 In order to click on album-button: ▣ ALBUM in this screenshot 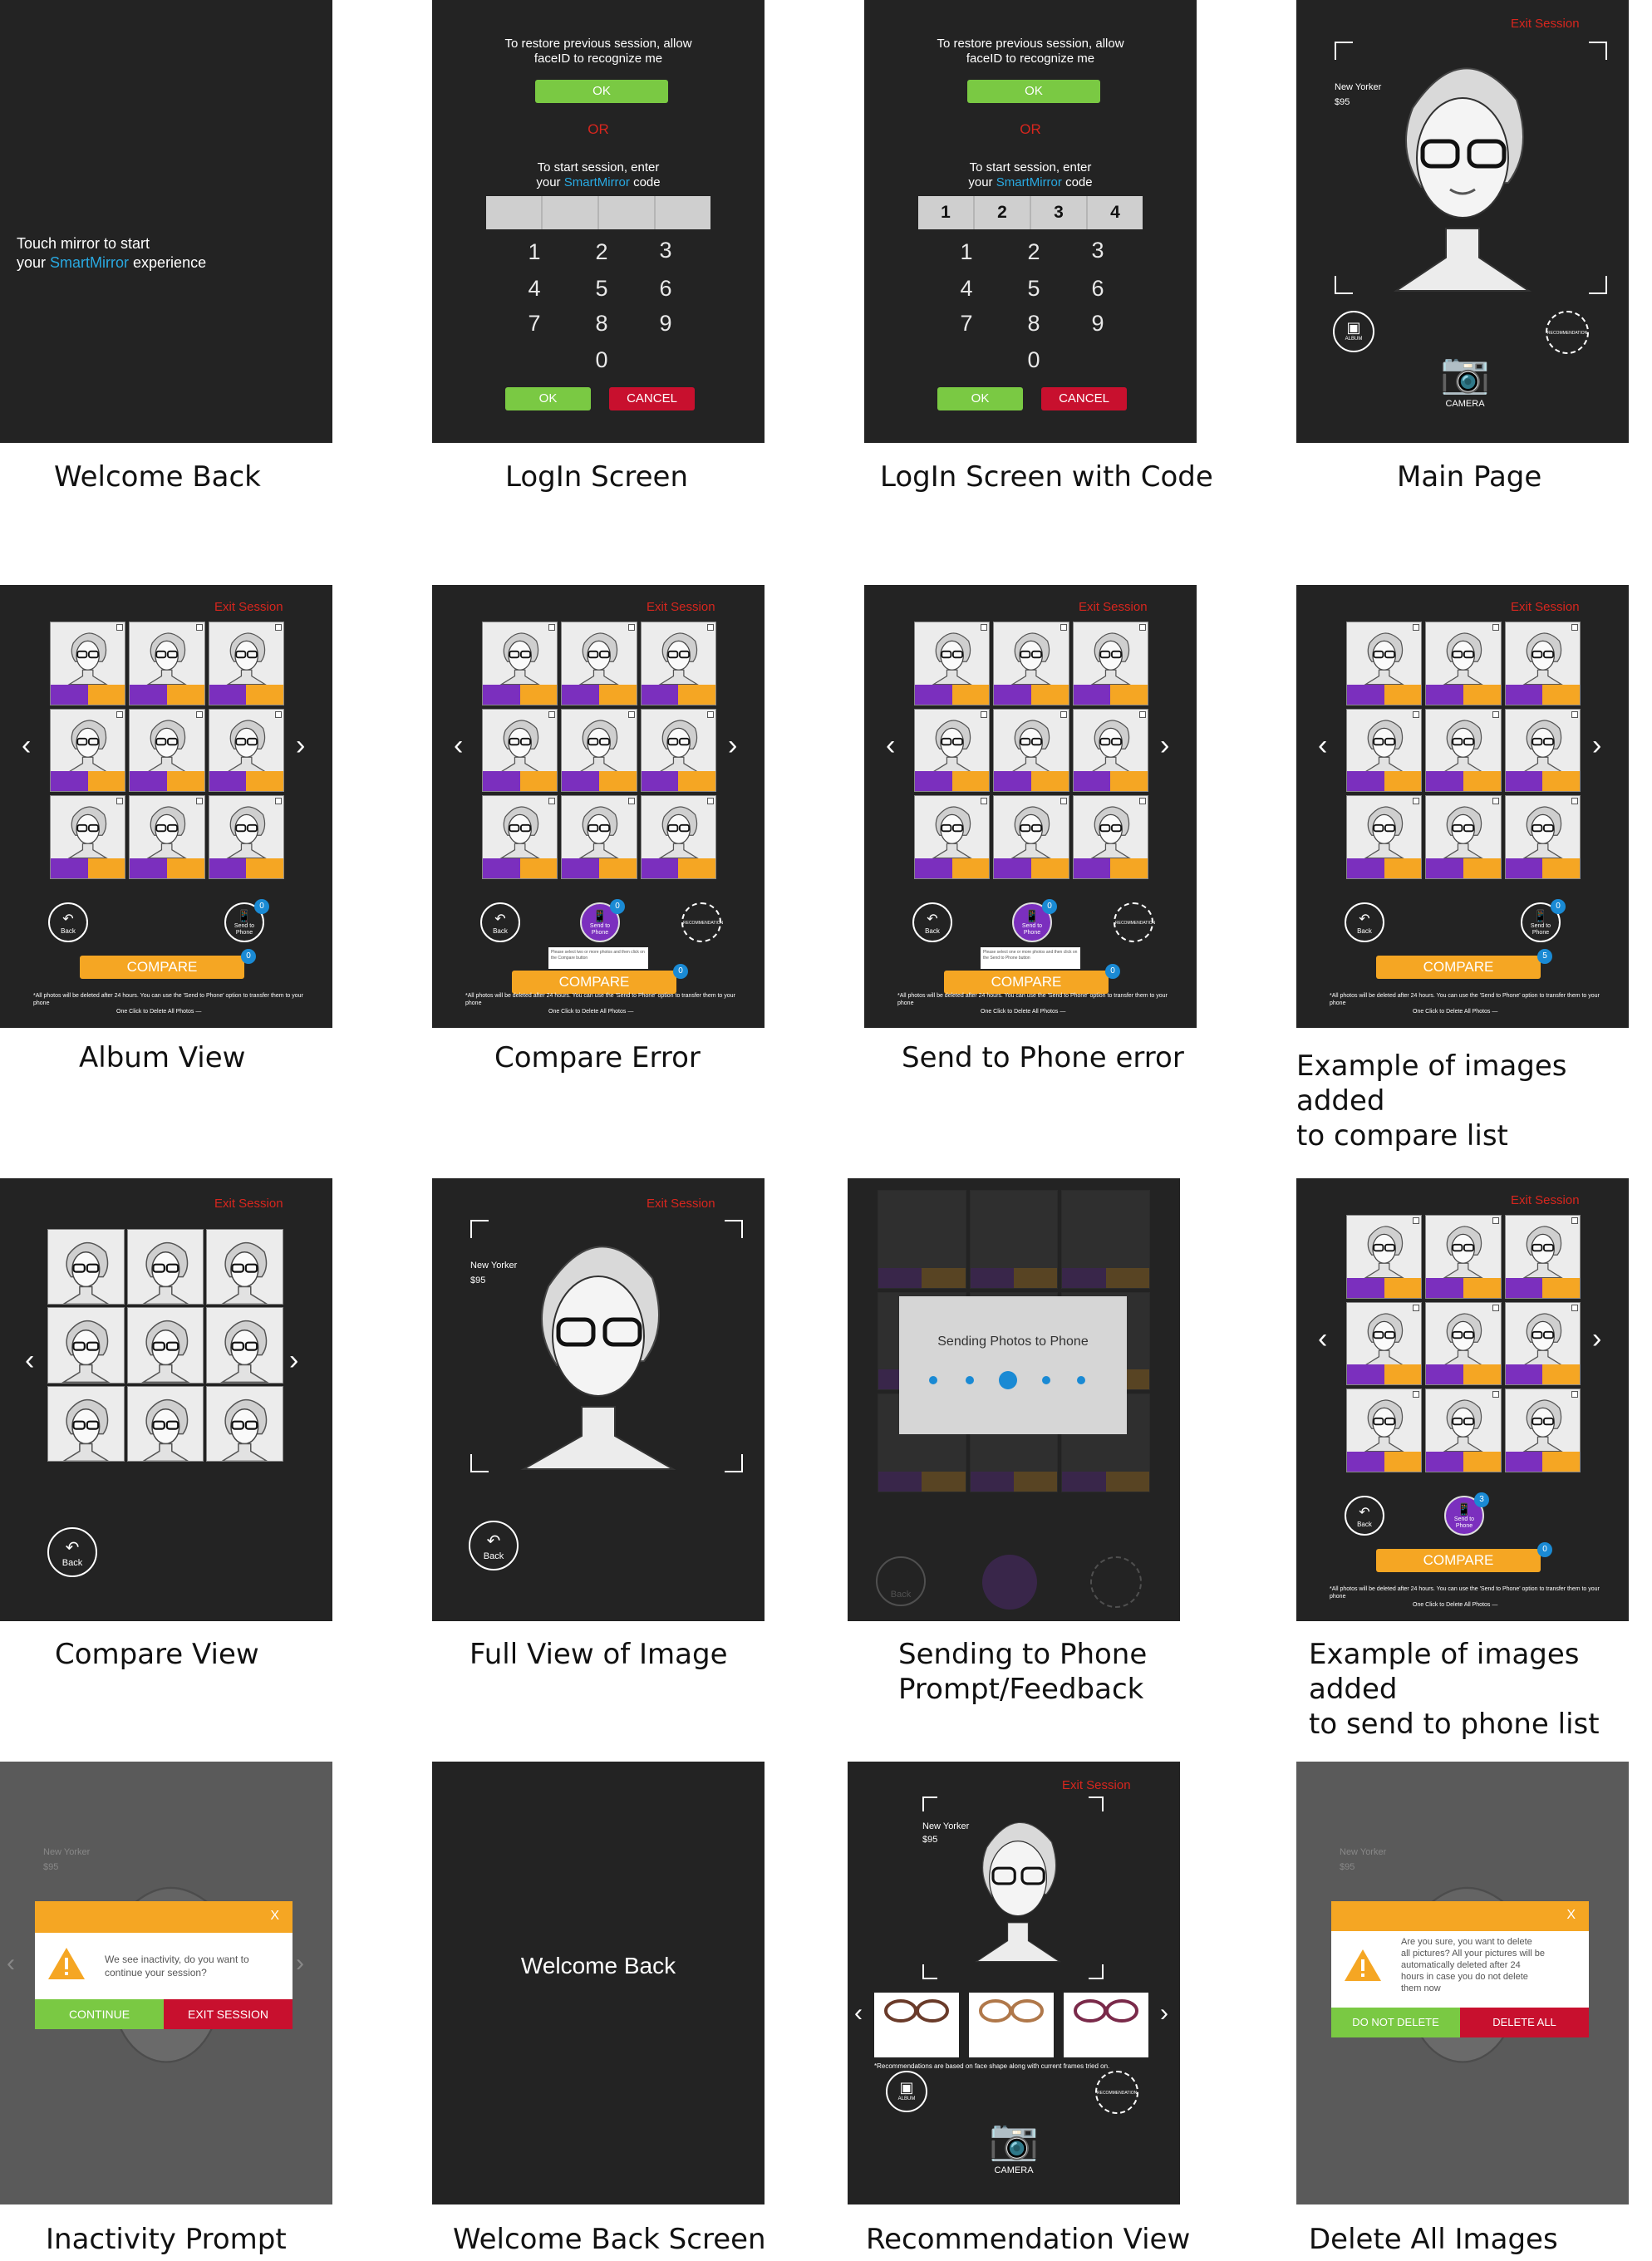, I will do `click(1353, 332)`.